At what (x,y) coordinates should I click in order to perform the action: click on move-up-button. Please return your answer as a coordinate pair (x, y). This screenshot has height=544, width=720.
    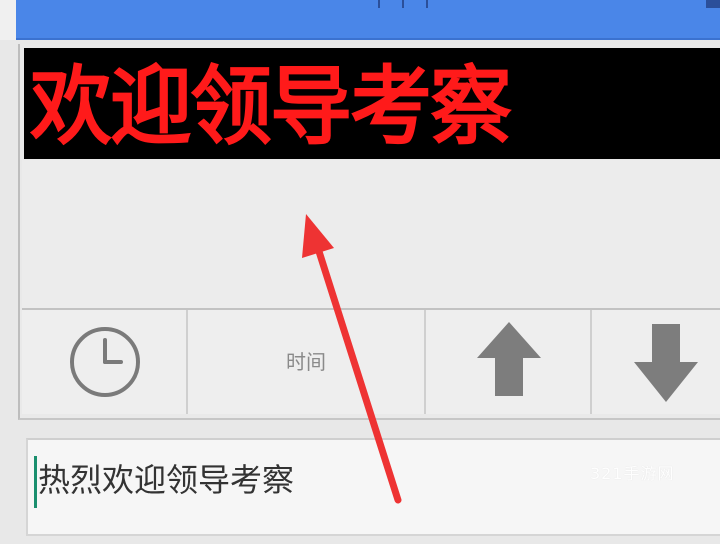
    Looking at the image, I should click on (509, 362).